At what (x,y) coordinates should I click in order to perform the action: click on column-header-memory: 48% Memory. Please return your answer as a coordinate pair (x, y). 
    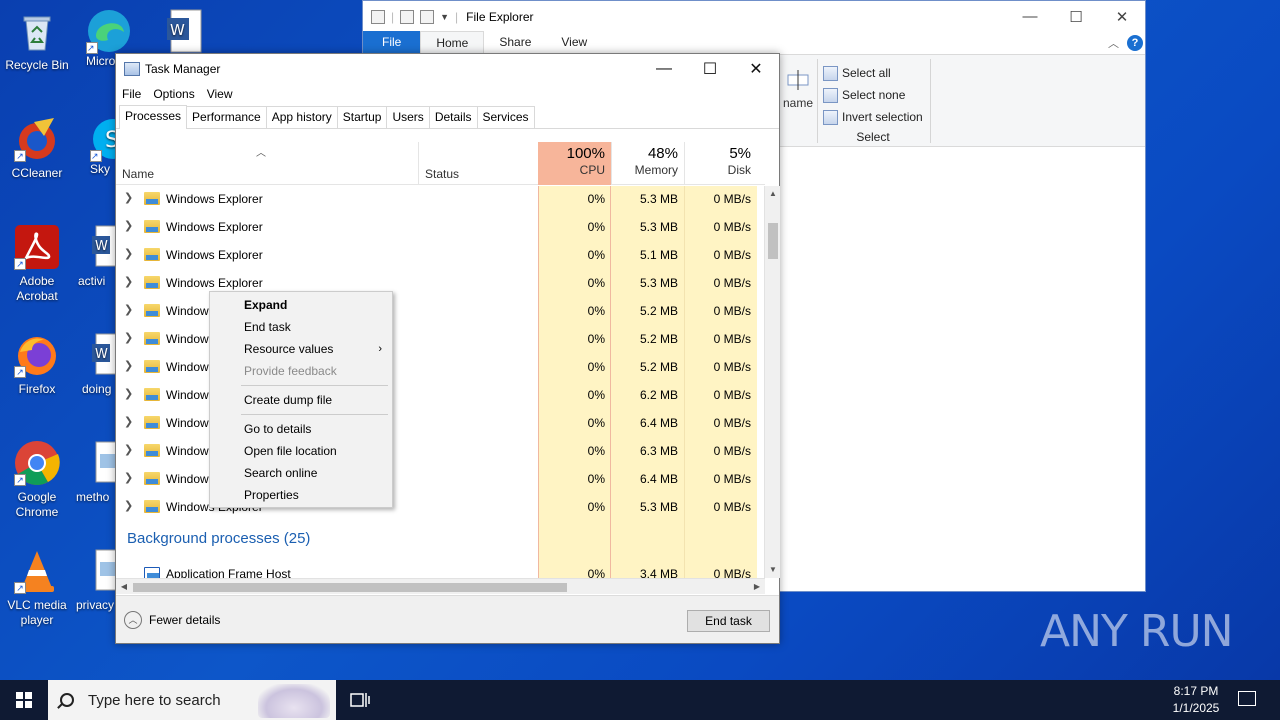
    Looking at the image, I should click on (647, 163).